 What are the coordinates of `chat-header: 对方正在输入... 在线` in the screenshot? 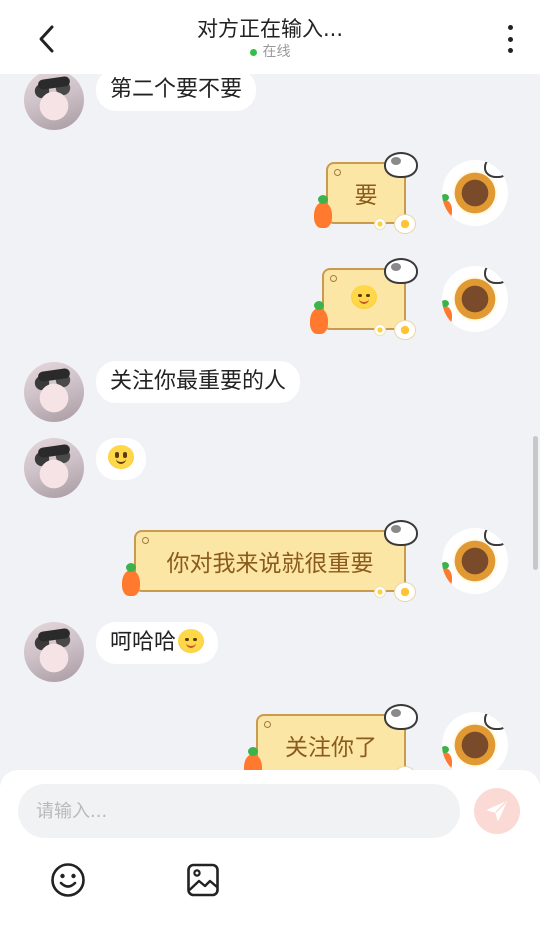 It's located at (270, 37).